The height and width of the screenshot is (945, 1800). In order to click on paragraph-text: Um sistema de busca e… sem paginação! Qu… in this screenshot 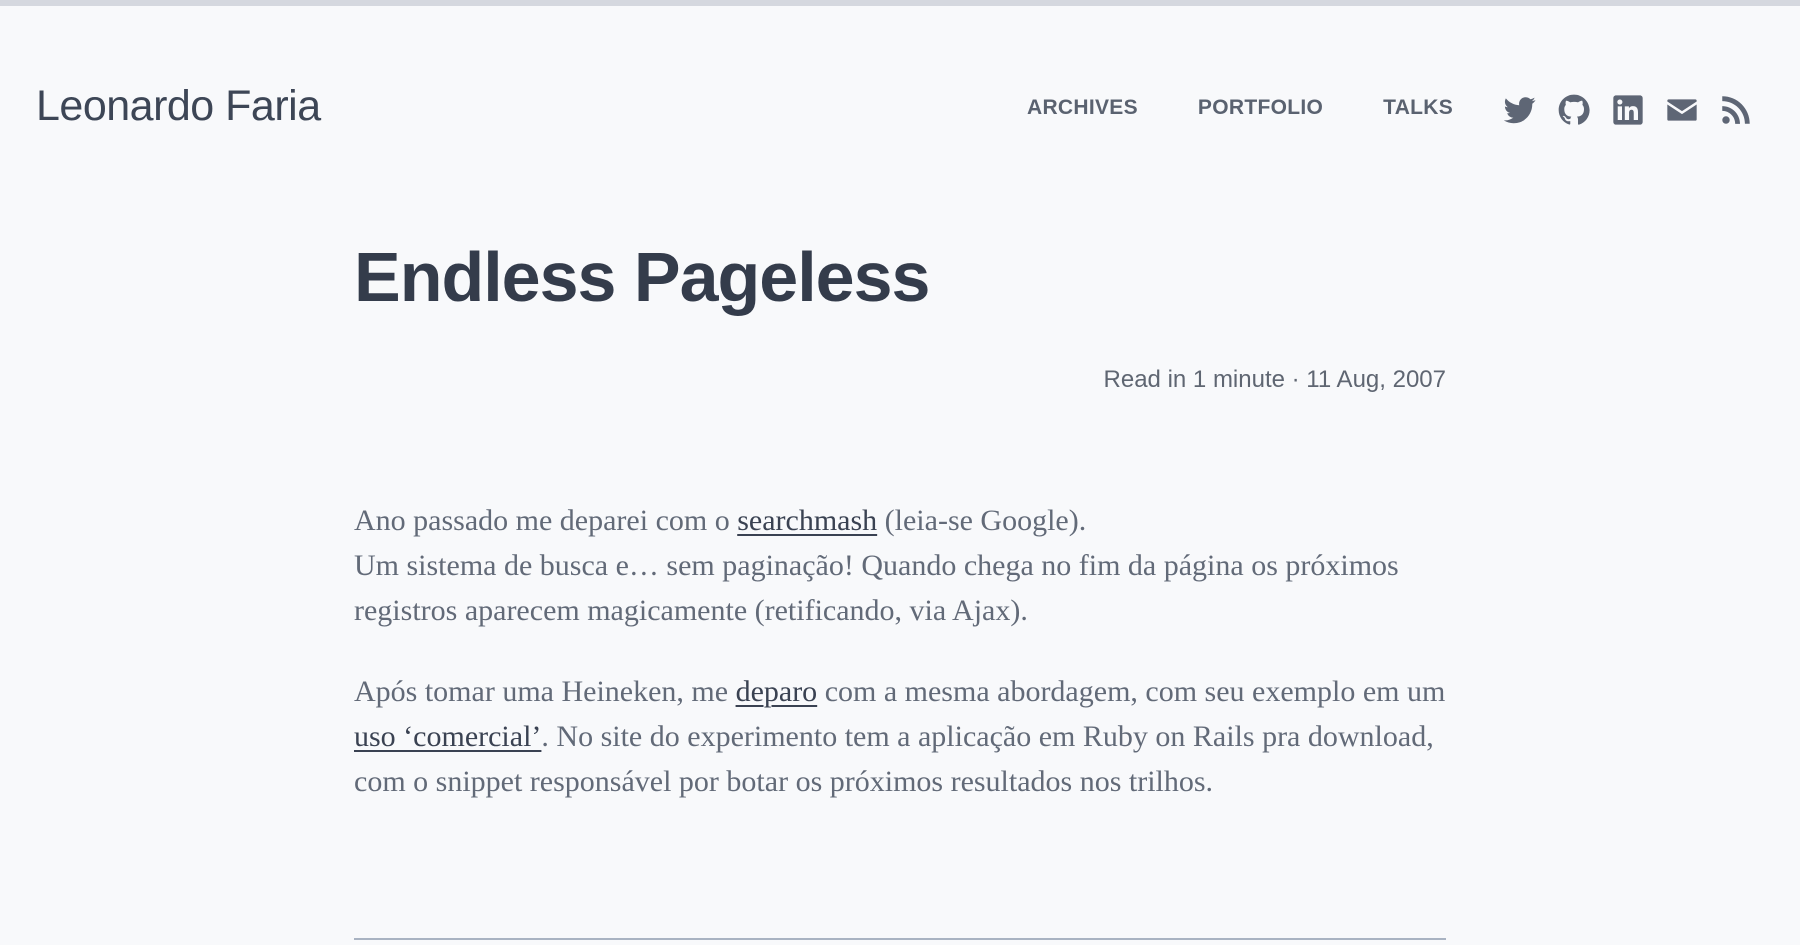, I will do `click(876, 588)`.